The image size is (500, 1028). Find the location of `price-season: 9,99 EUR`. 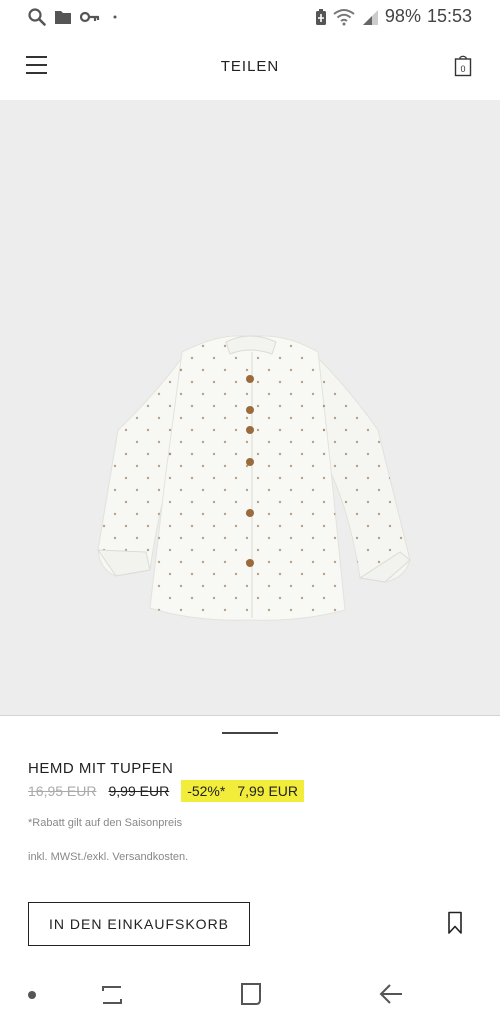

price-season: 9,99 EUR is located at coordinates (139, 791).